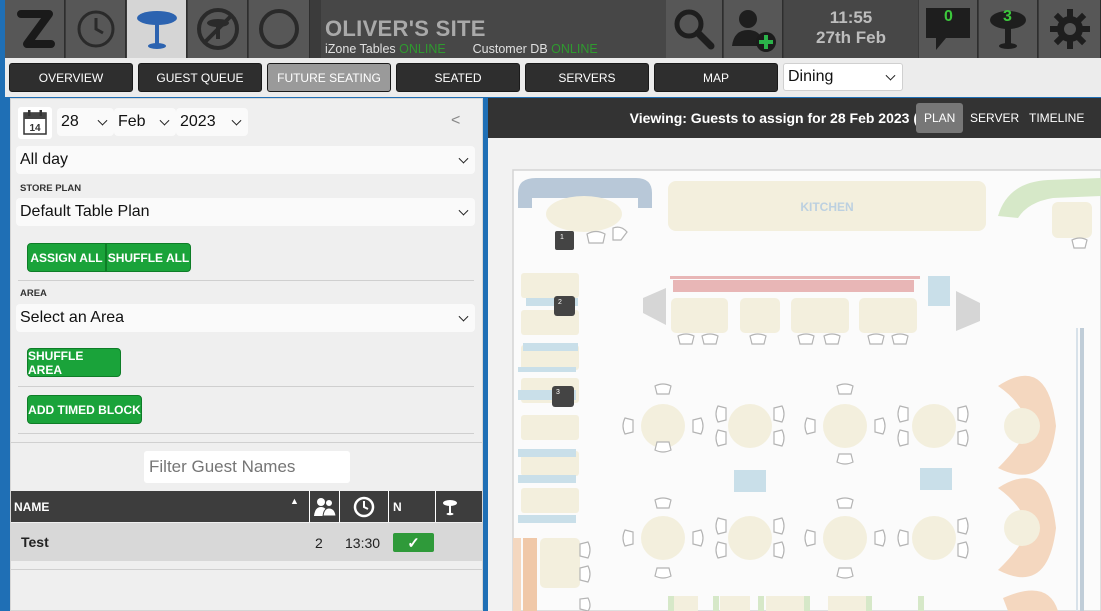  Describe the element at coordinates (1070, 29) in the screenshot. I see `settings-gear-icon` at that location.